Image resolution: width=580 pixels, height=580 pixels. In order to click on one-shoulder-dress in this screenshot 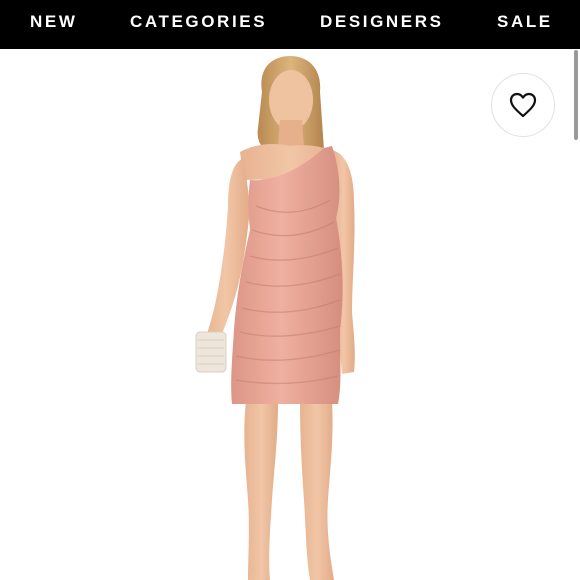, I will do `click(287, 275)`.